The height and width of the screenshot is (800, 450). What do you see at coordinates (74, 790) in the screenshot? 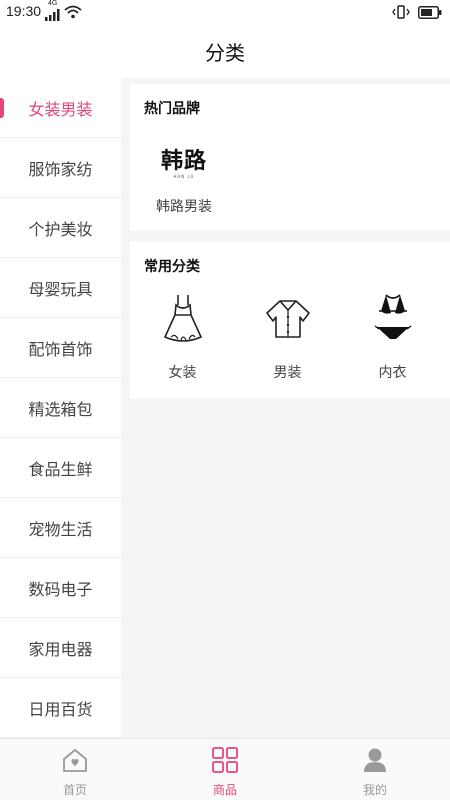
I see `tab-label: 首页` at bounding box center [74, 790].